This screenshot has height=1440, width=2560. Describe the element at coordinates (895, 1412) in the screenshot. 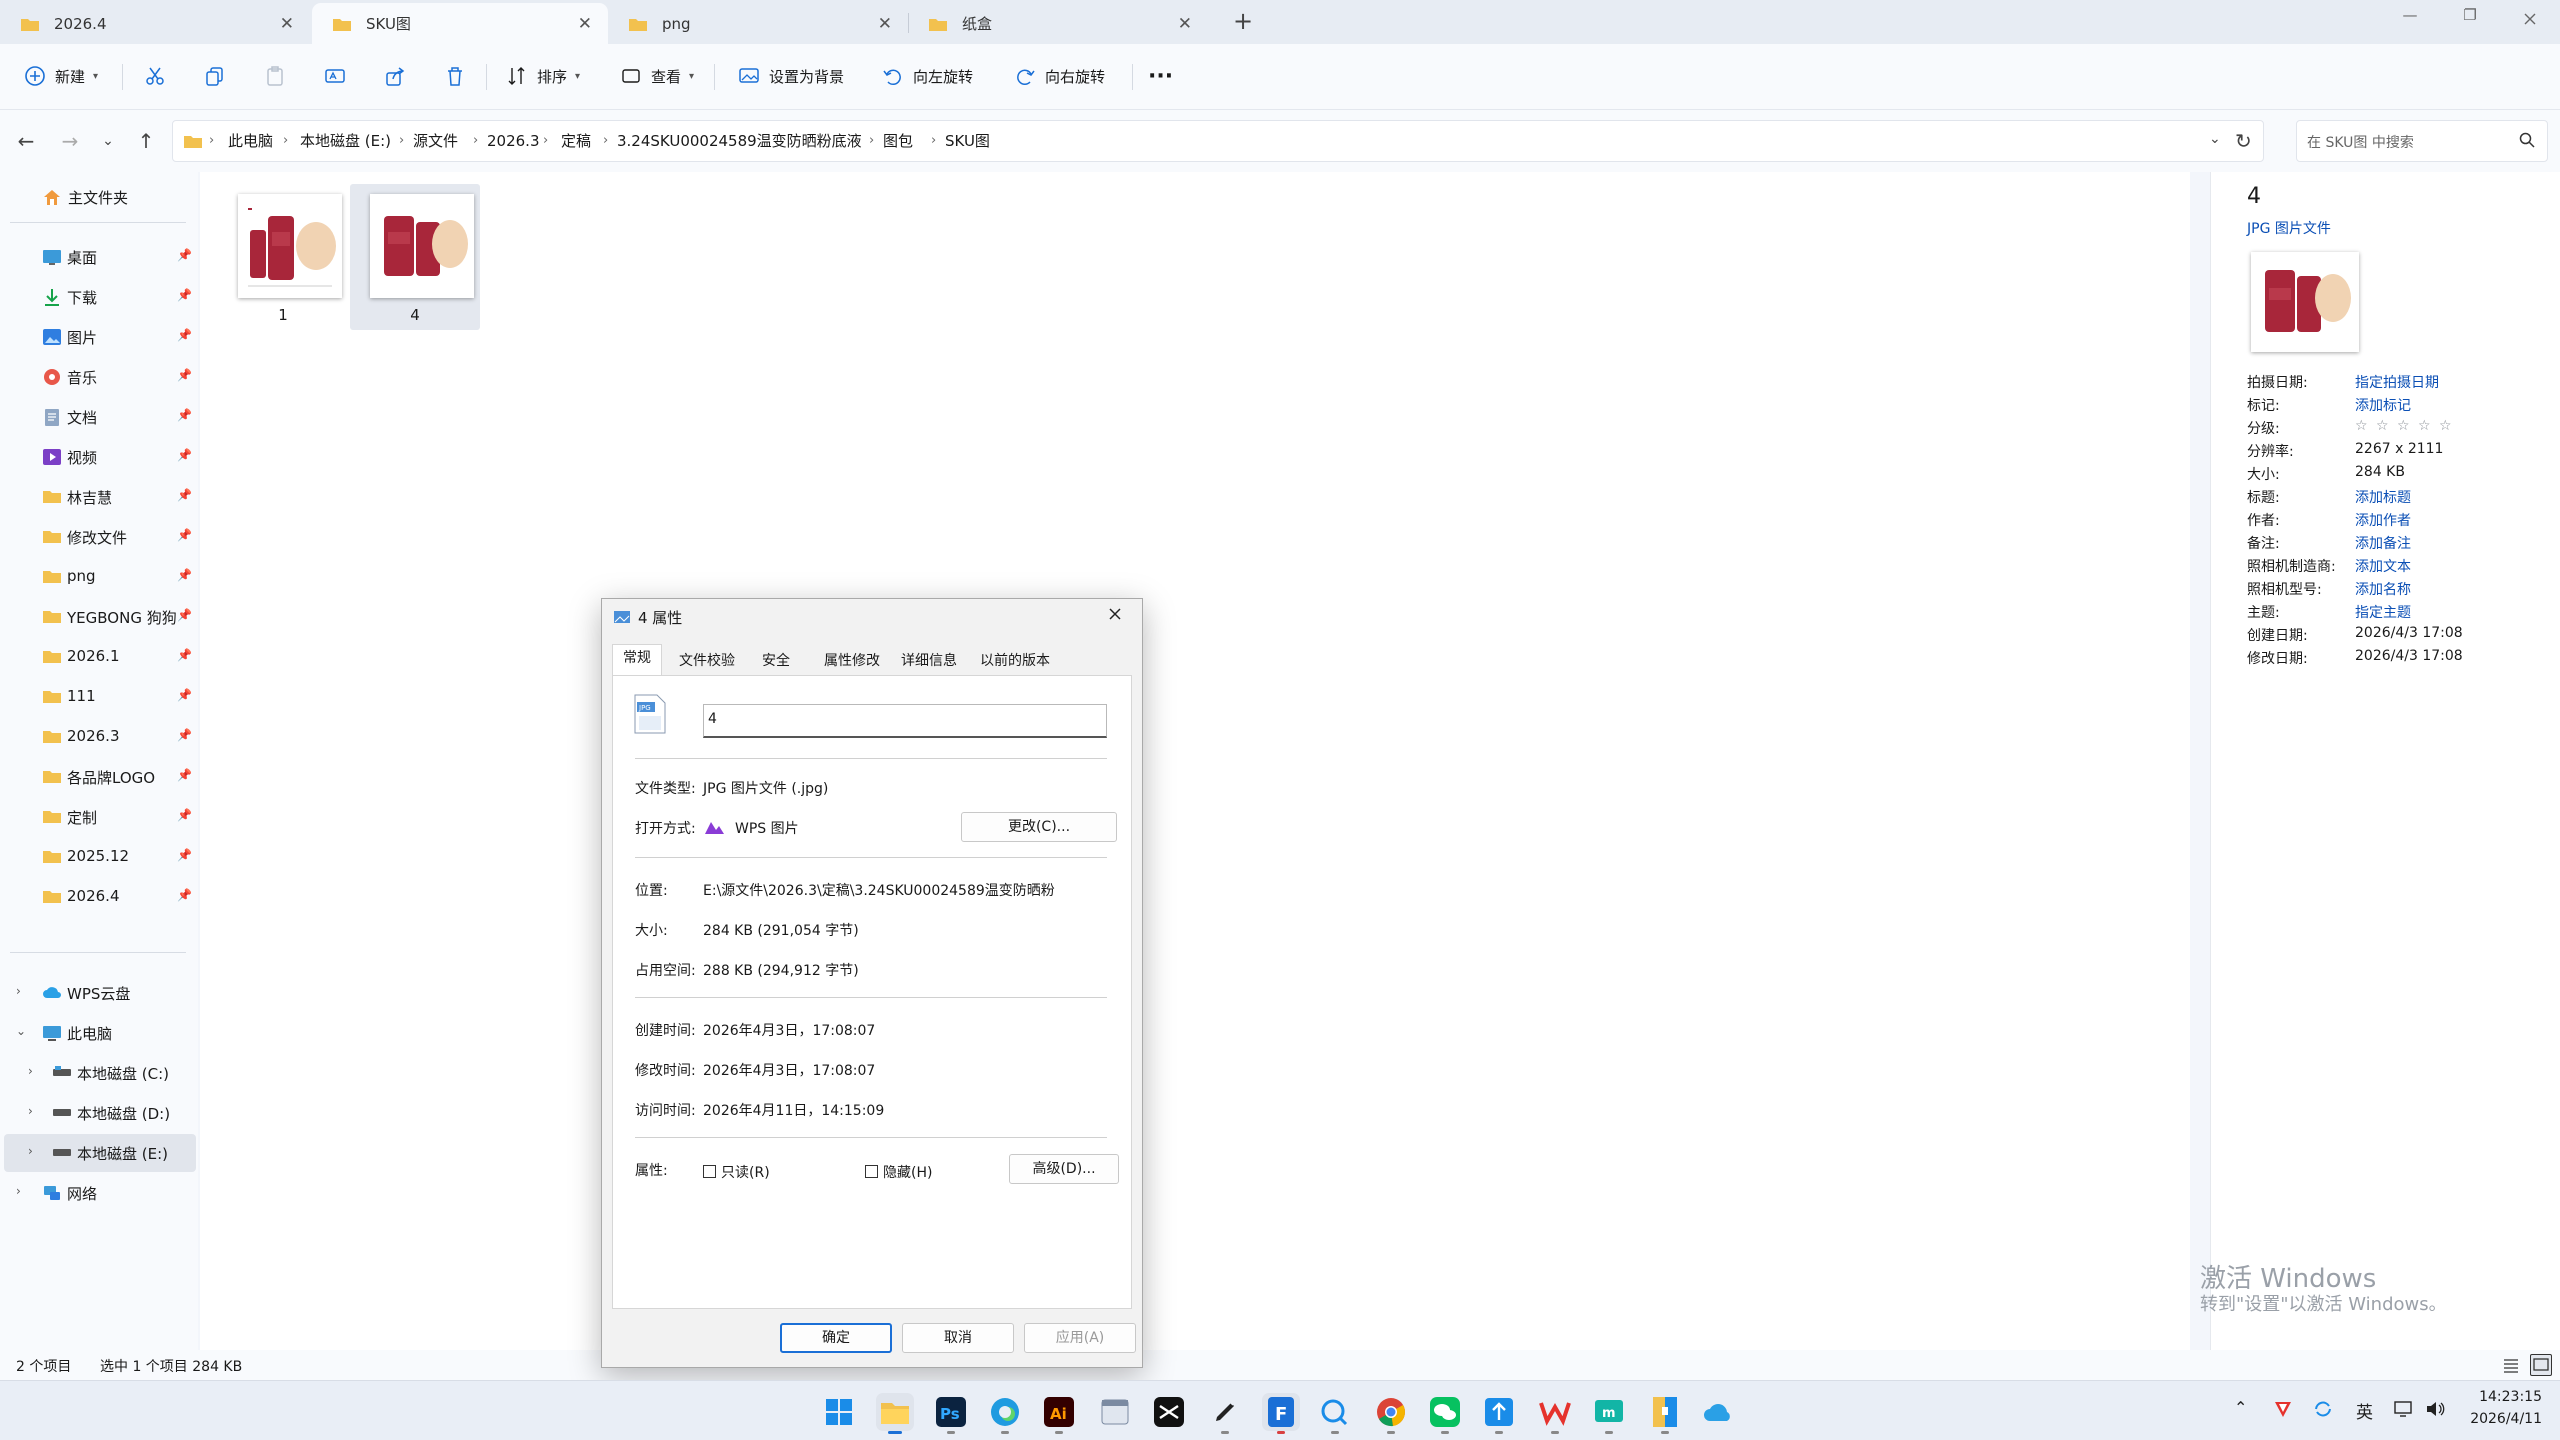

I see `taskbar-file-explorer` at that location.